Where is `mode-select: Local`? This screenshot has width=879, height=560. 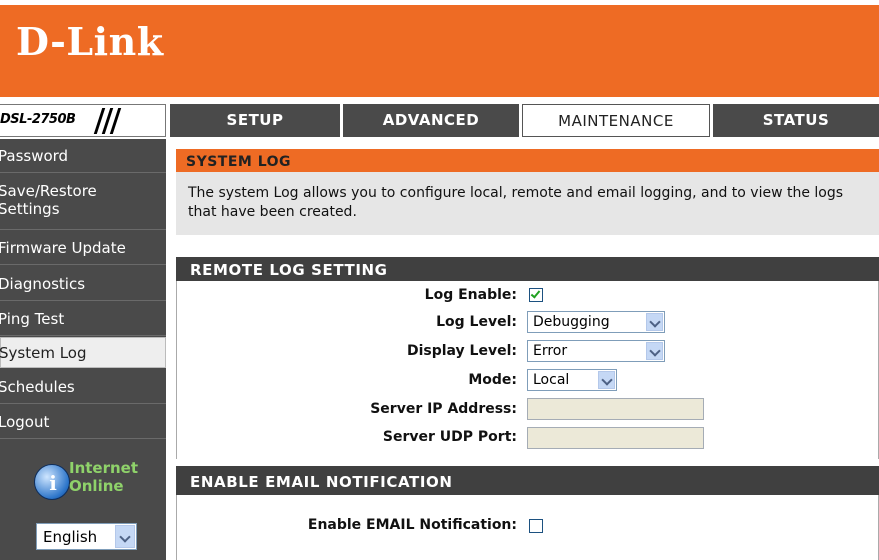 mode-select: Local is located at coordinates (572, 380).